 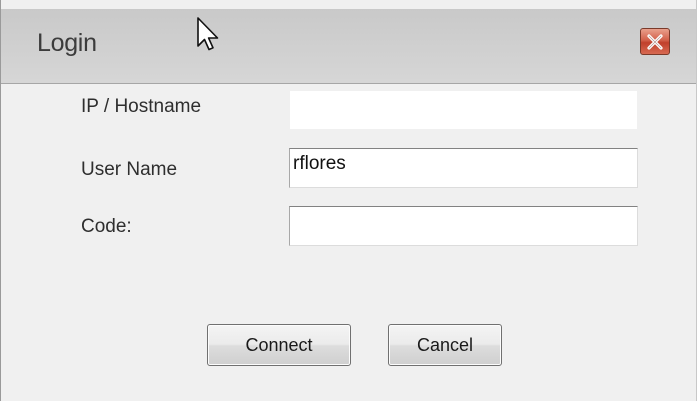 I want to click on username-label: User Name, so click(x=129, y=169).